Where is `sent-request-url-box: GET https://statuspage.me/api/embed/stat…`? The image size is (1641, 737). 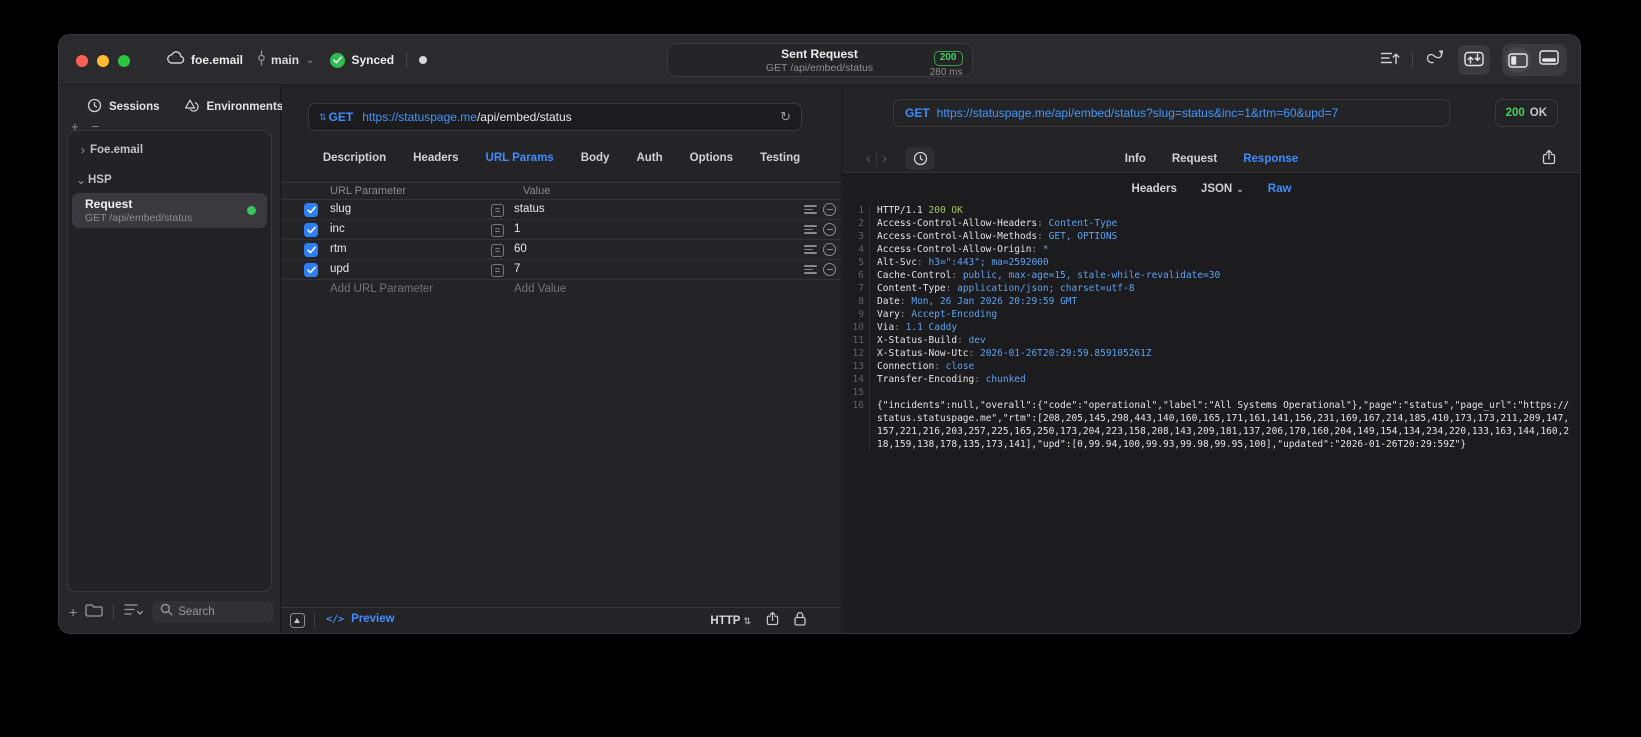 sent-request-url-box: GET https://statuspage.me/api/embed/stat… is located at coordinates (1171, 113).